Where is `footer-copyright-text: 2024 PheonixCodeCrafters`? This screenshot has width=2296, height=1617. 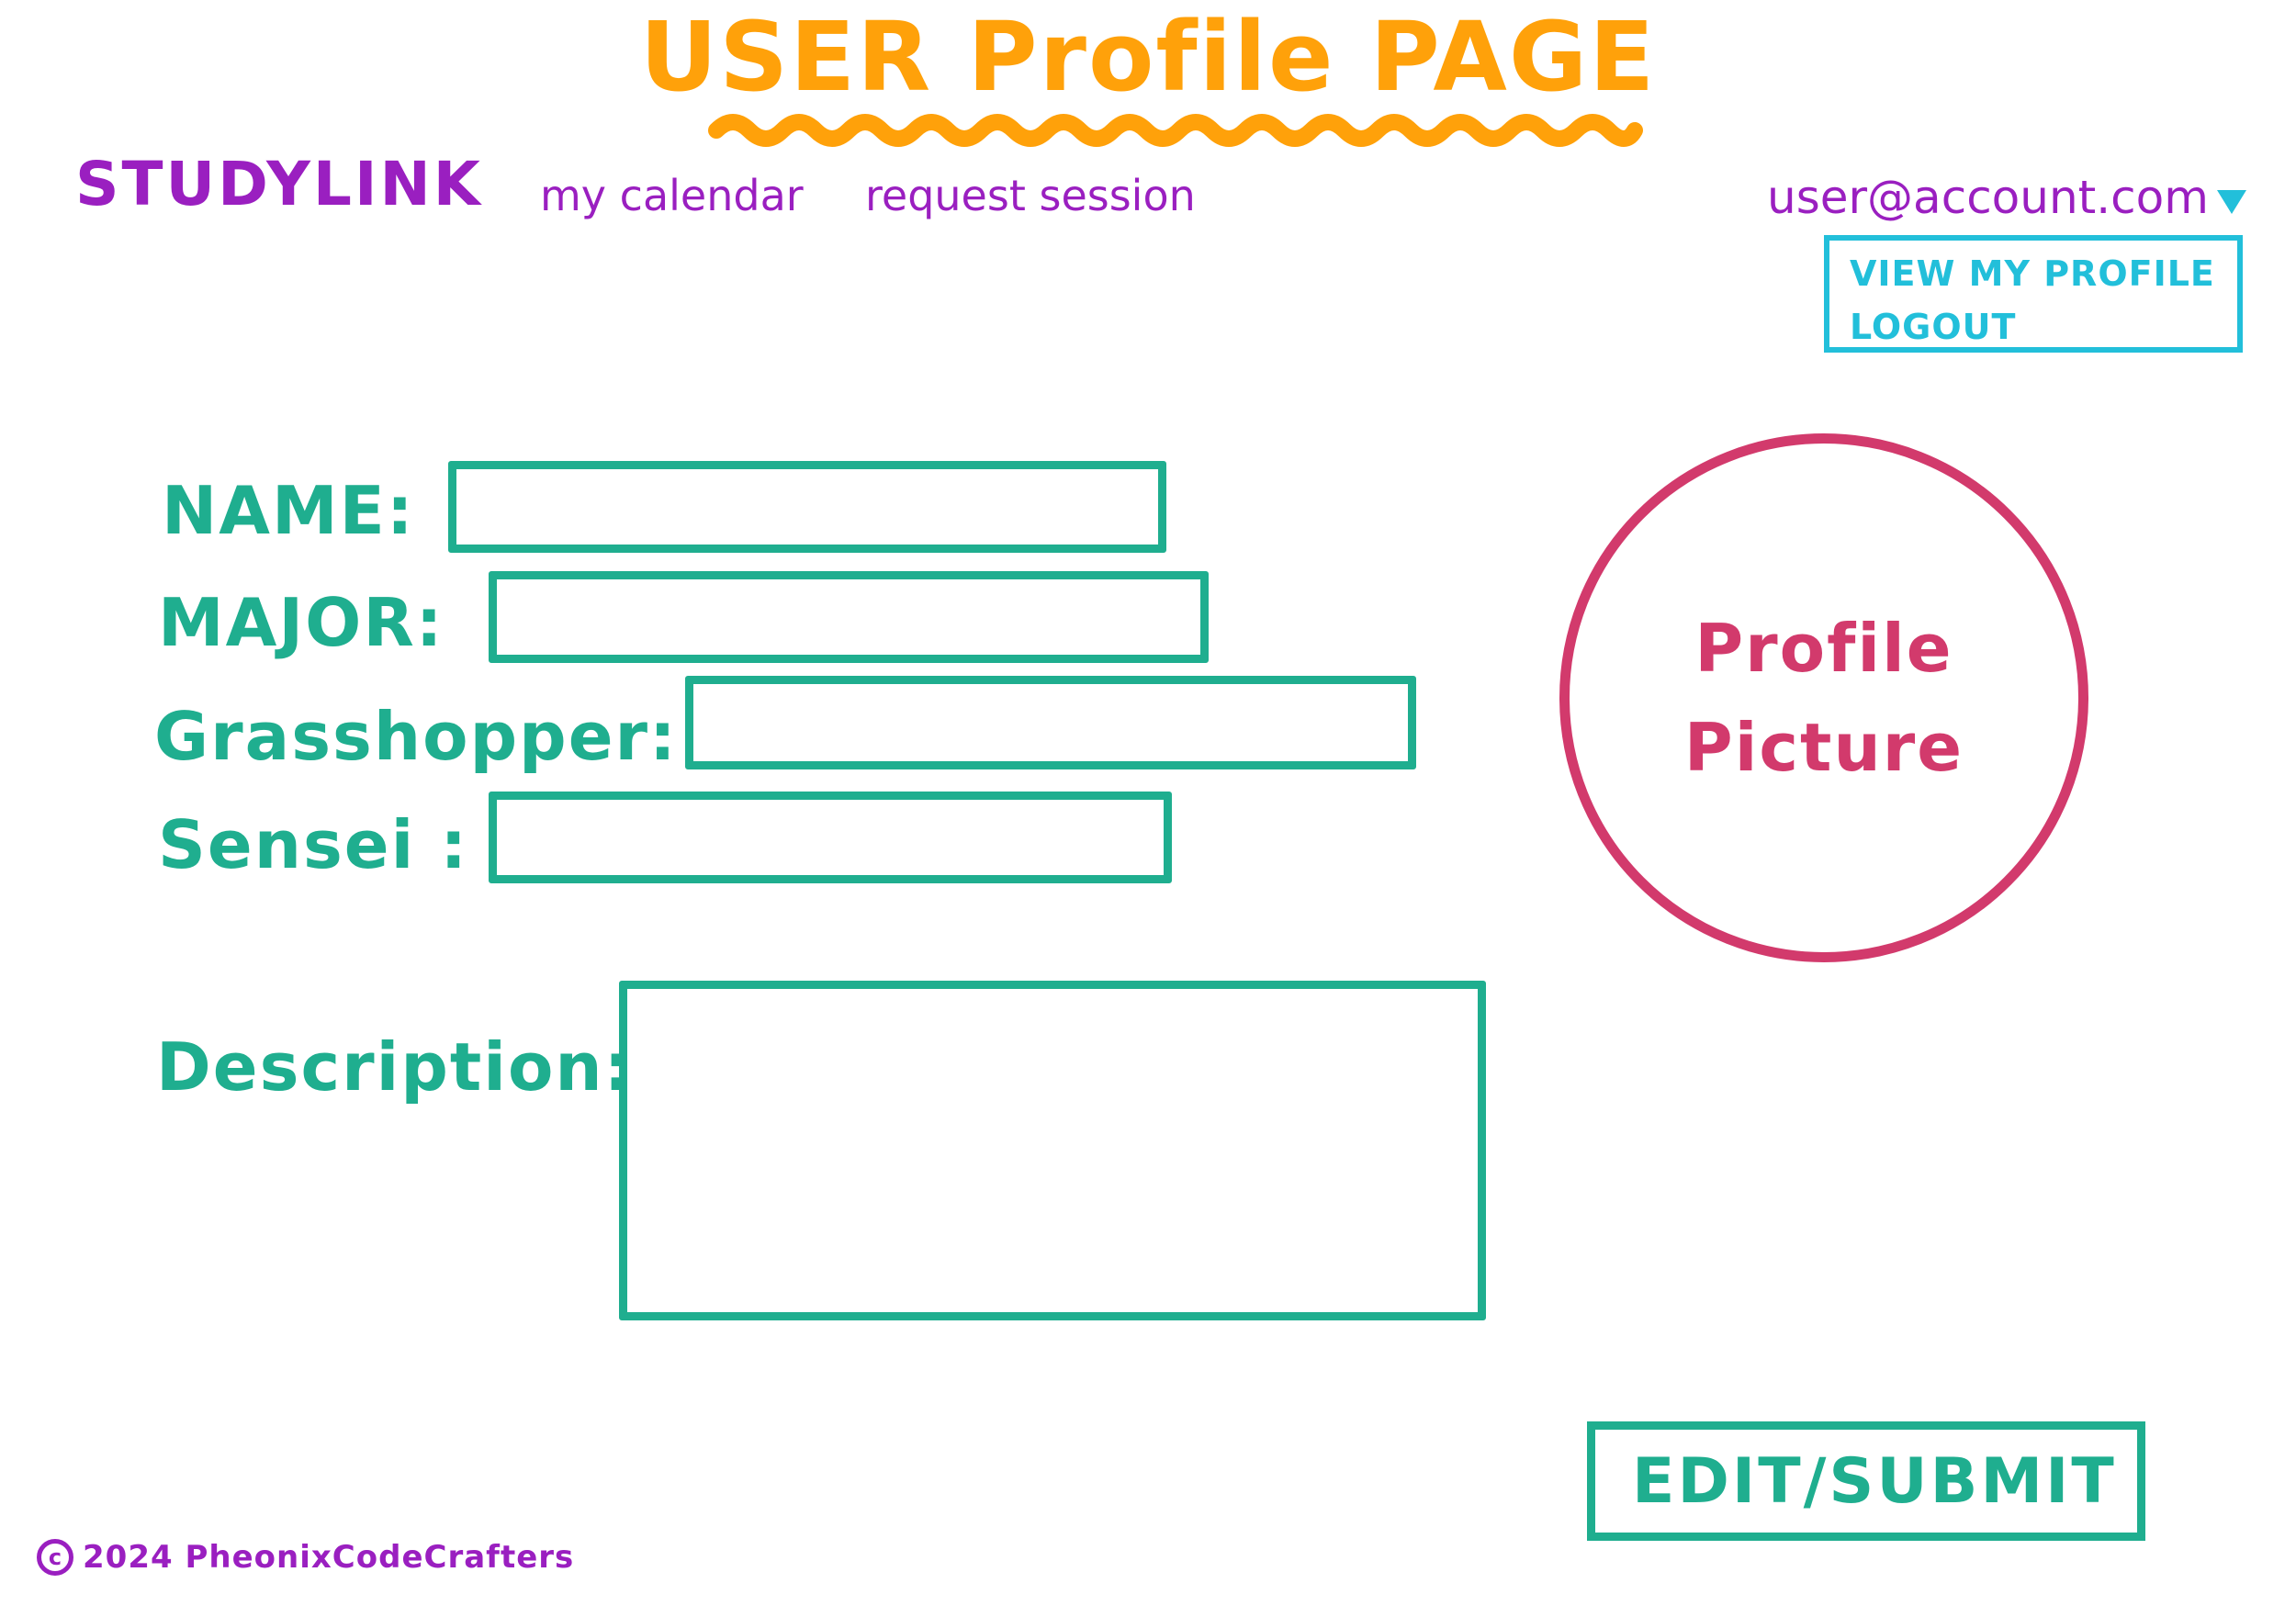
footer-copyright-text: 2024 PheonixCodeCrafters is located at coordinates (329, 1558).